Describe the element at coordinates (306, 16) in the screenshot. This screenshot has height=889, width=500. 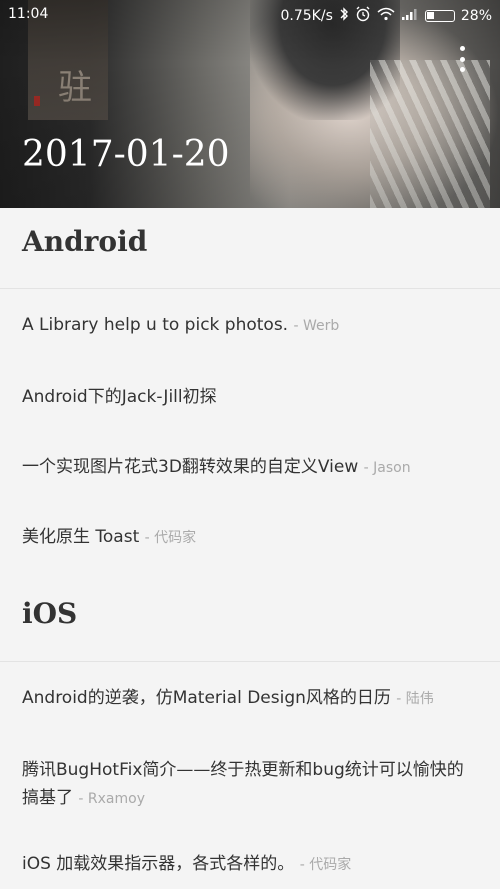
I see `net-speed: 0.75K/s` at that location.